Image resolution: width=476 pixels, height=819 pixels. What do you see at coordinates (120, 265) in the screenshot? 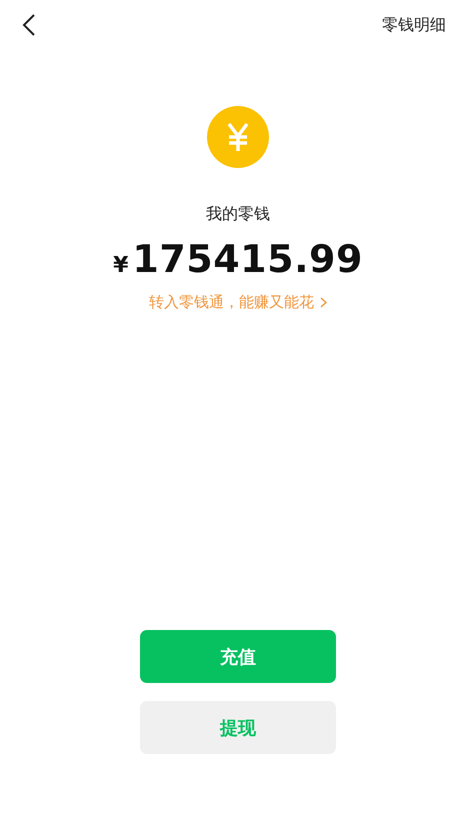
I see `currency-symbol: ¥` at bounding box center [120, 265].